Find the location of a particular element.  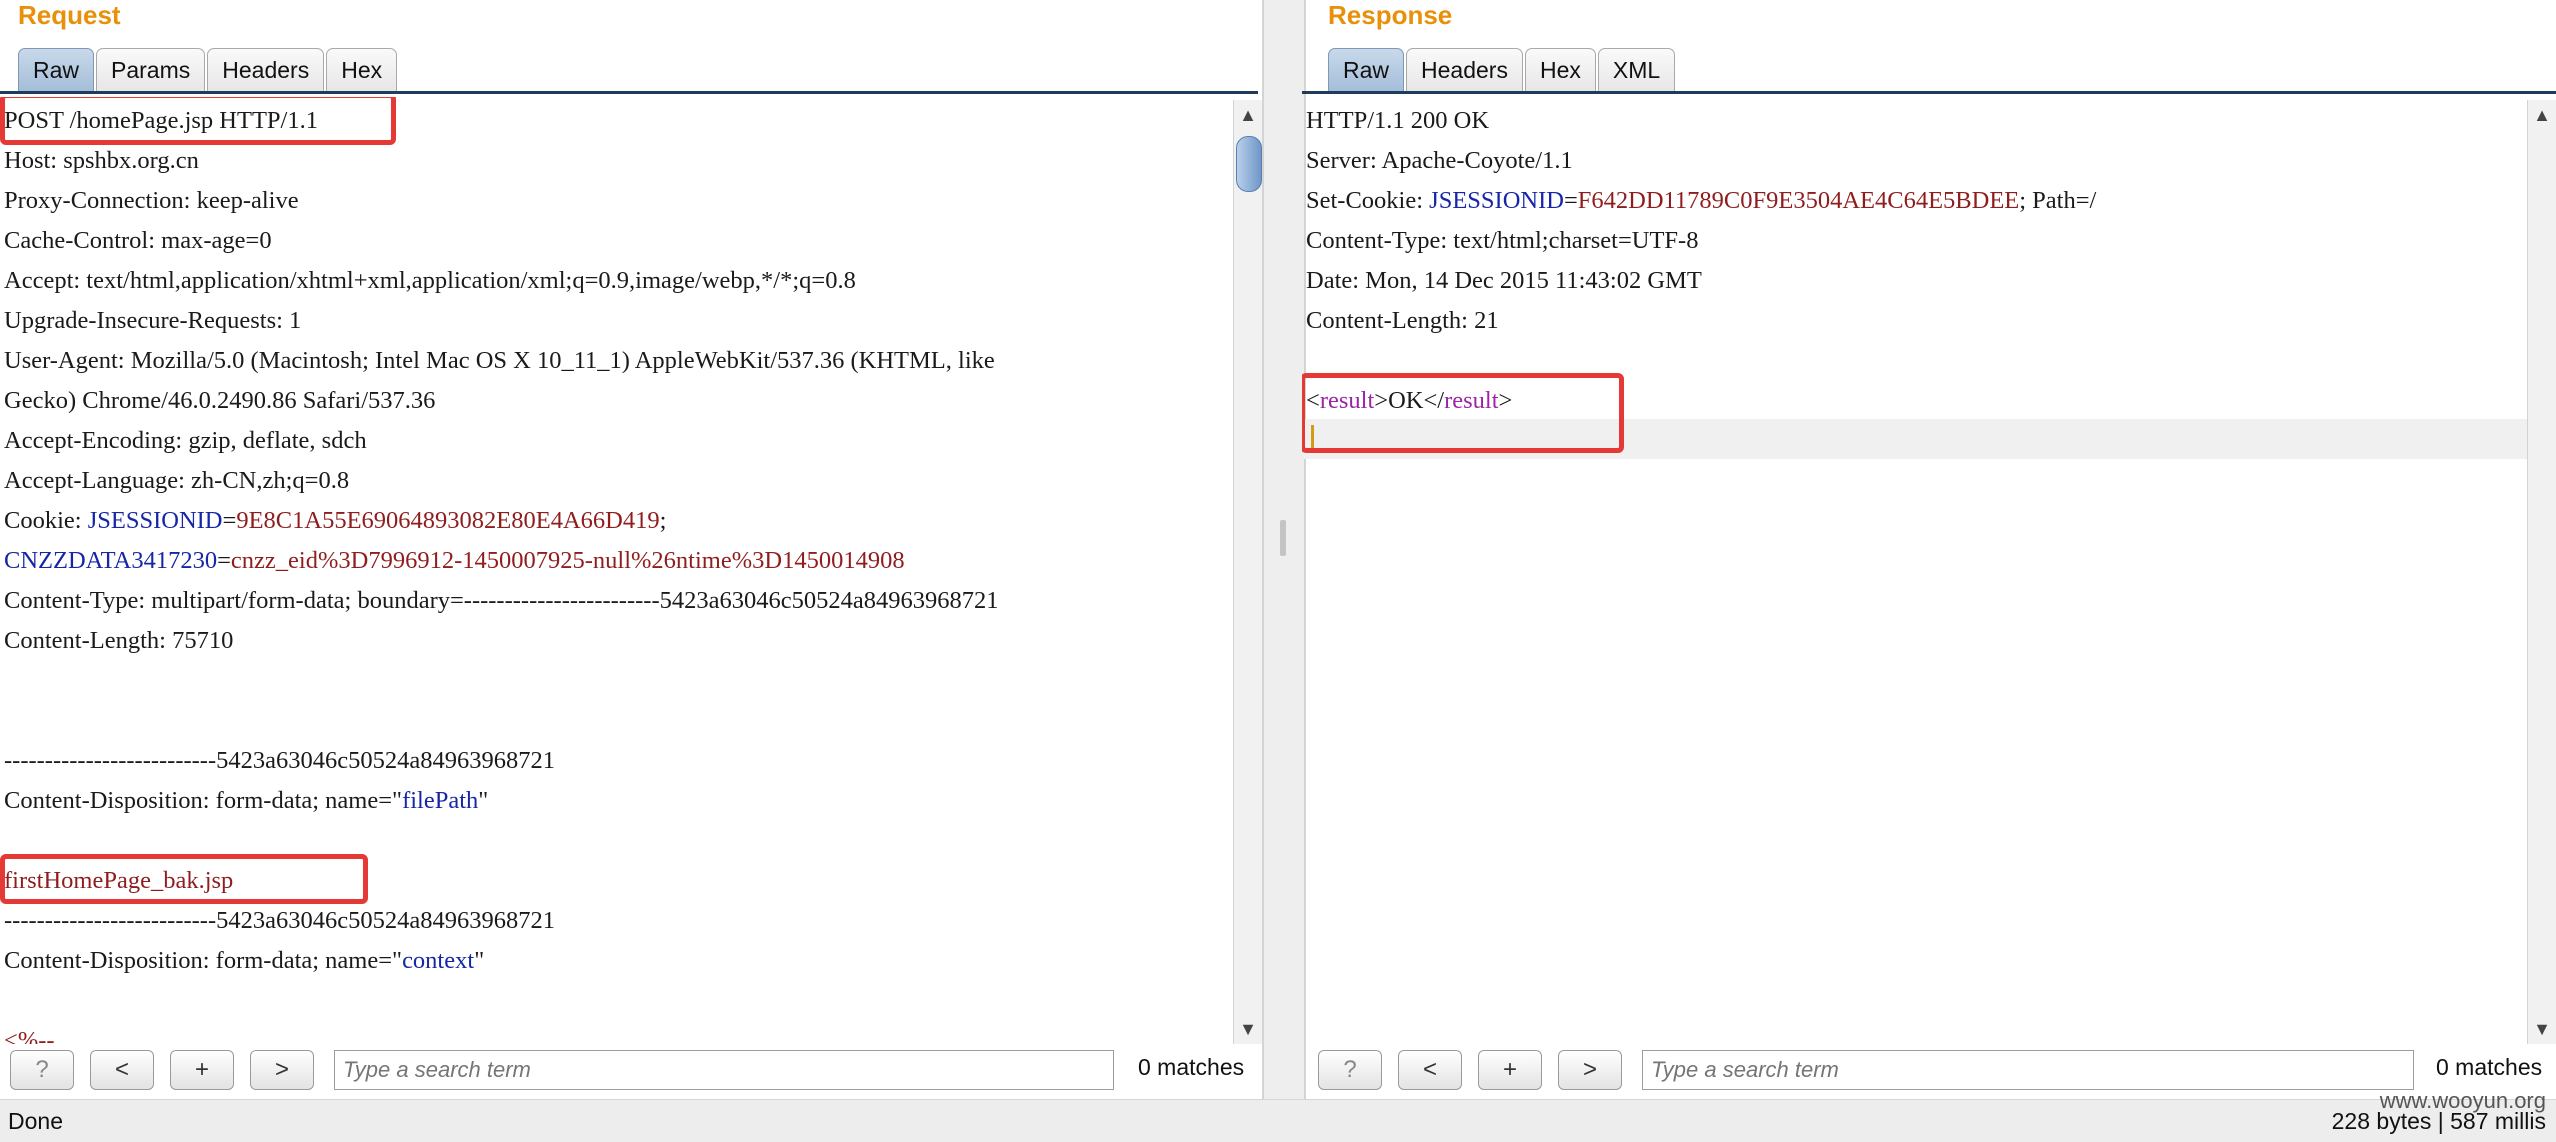

scroll-thumb is located at coordinates (1249, 164).